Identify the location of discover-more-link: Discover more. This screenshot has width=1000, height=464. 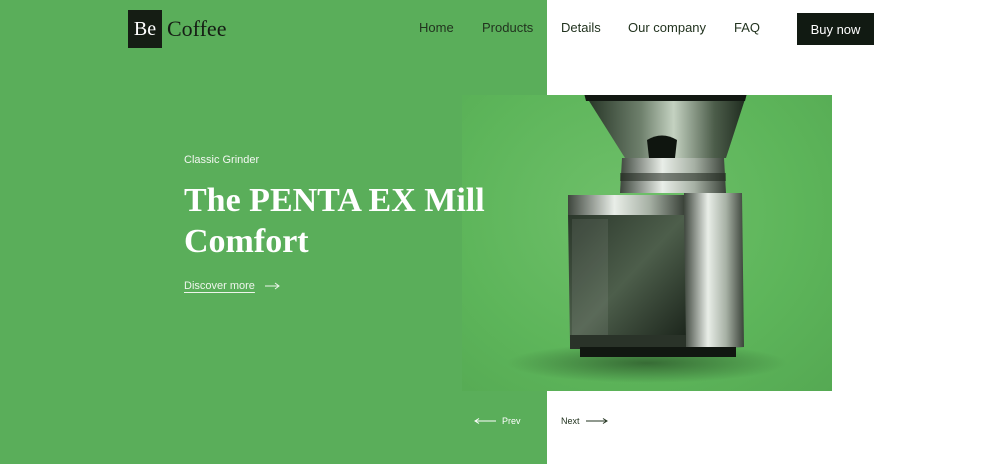
(232, 286).